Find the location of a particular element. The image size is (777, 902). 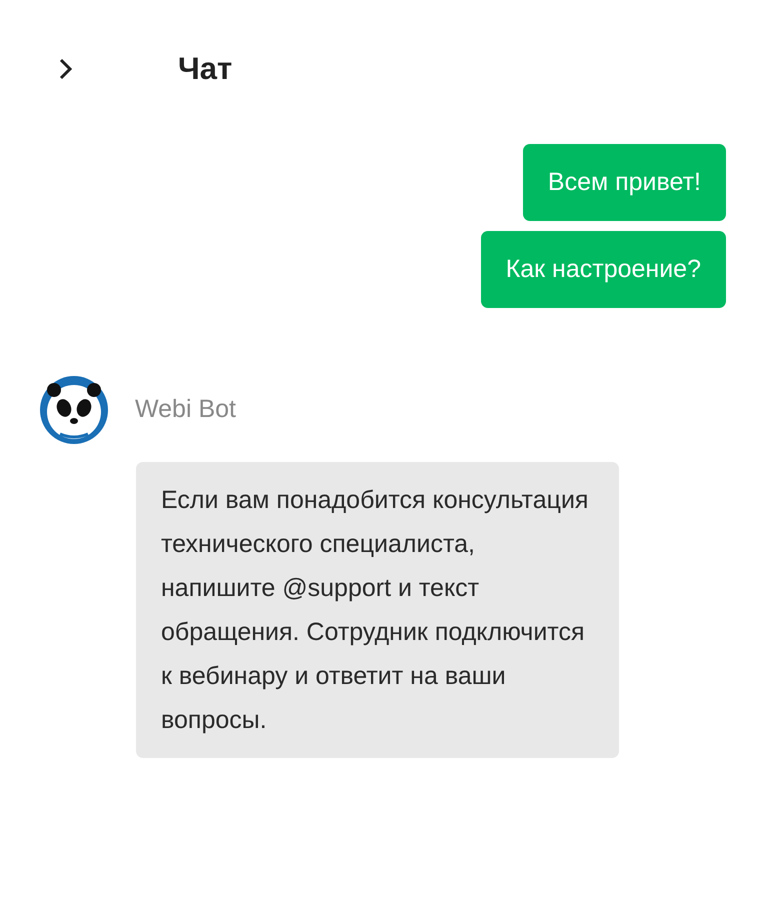

panda-avatar-icon is located at coordinates (74, 410).